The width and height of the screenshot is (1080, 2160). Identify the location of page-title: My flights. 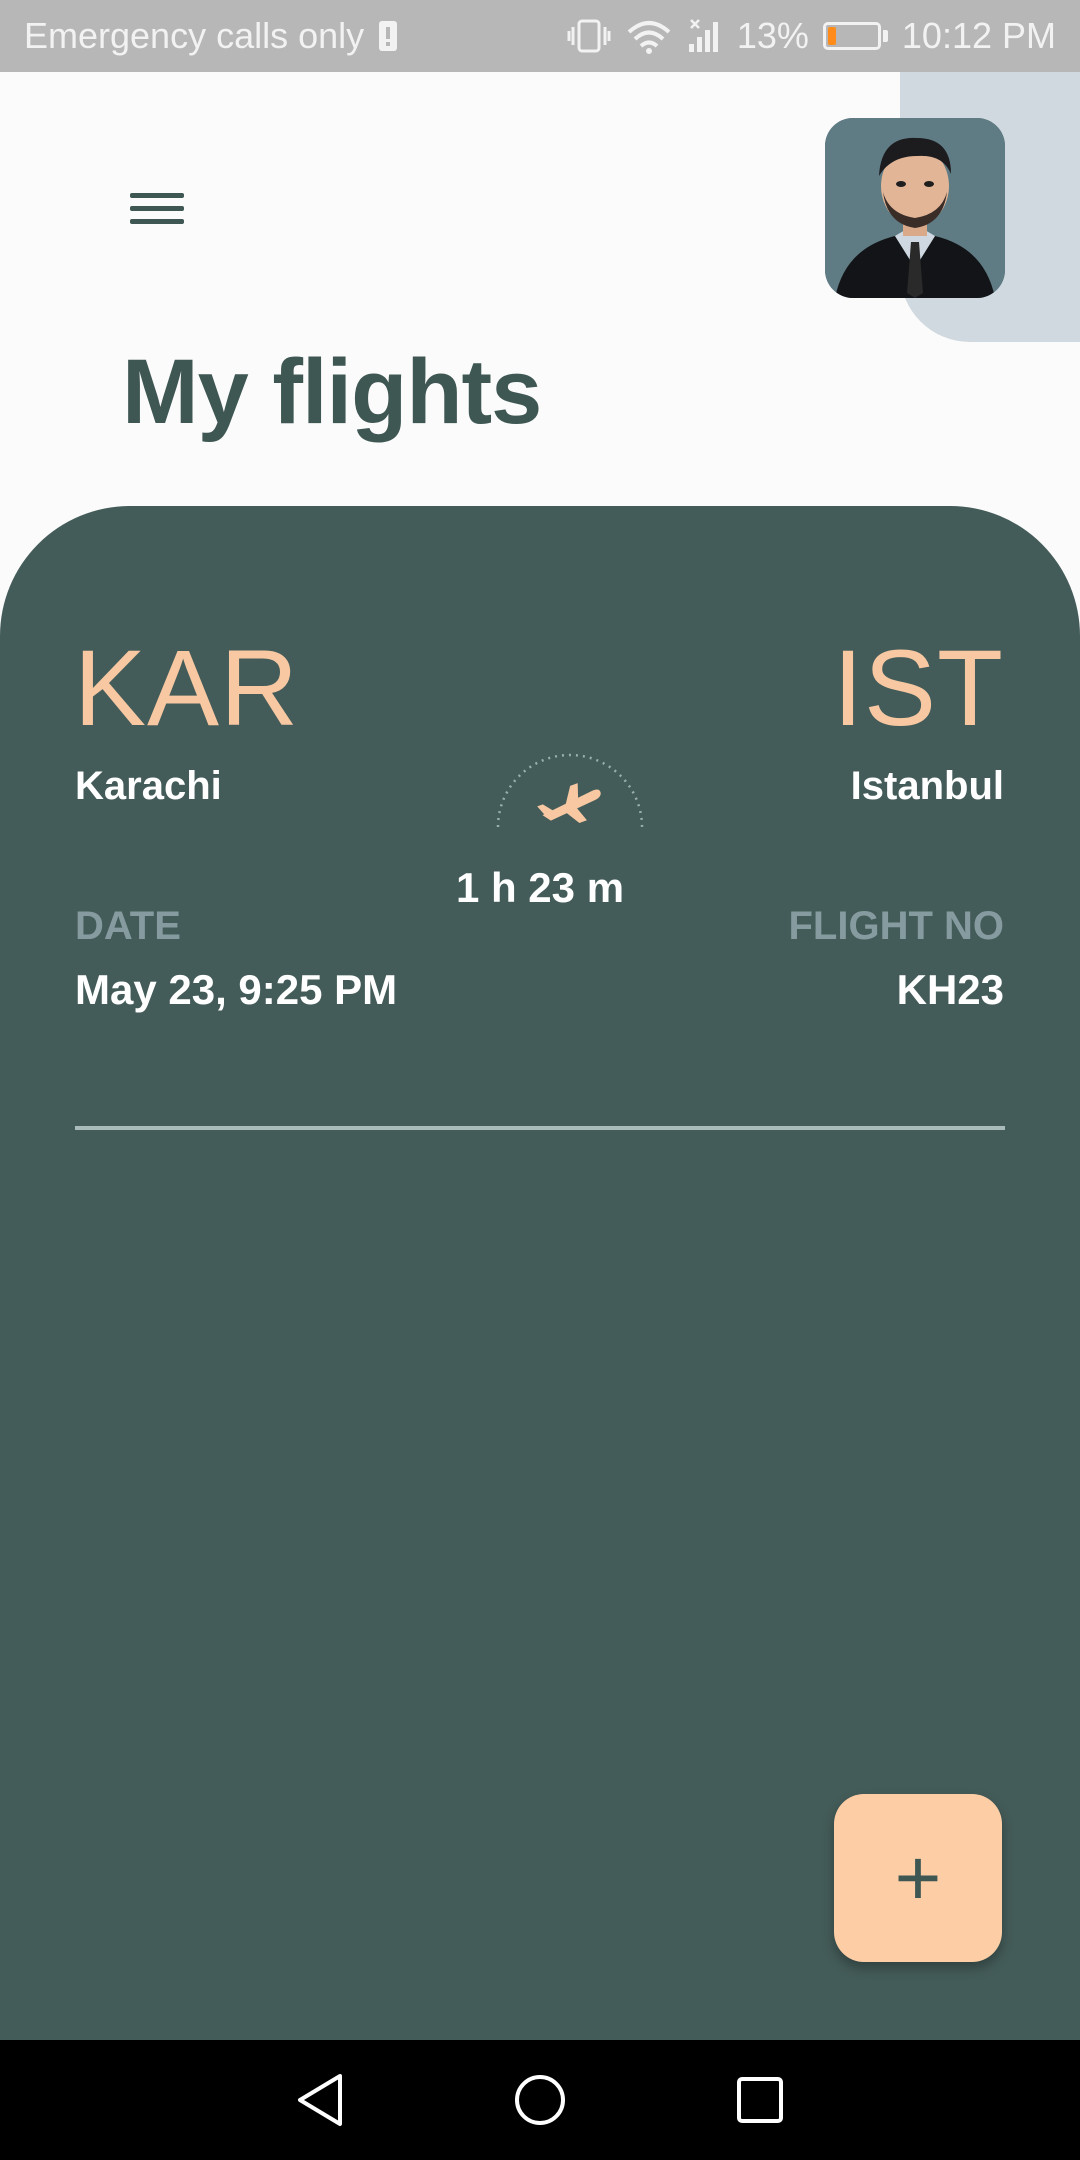
(332, 392).